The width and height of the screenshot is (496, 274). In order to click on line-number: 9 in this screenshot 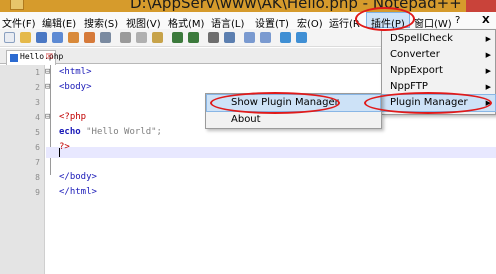, I will do `click(37, 192)`.